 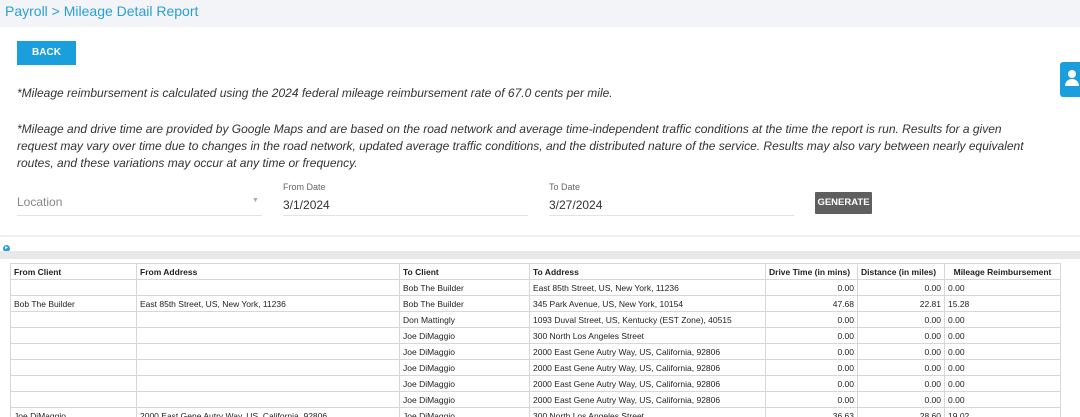 I want to click on column-header: Mileage Reimbursement, so click(x=1002, y=271).